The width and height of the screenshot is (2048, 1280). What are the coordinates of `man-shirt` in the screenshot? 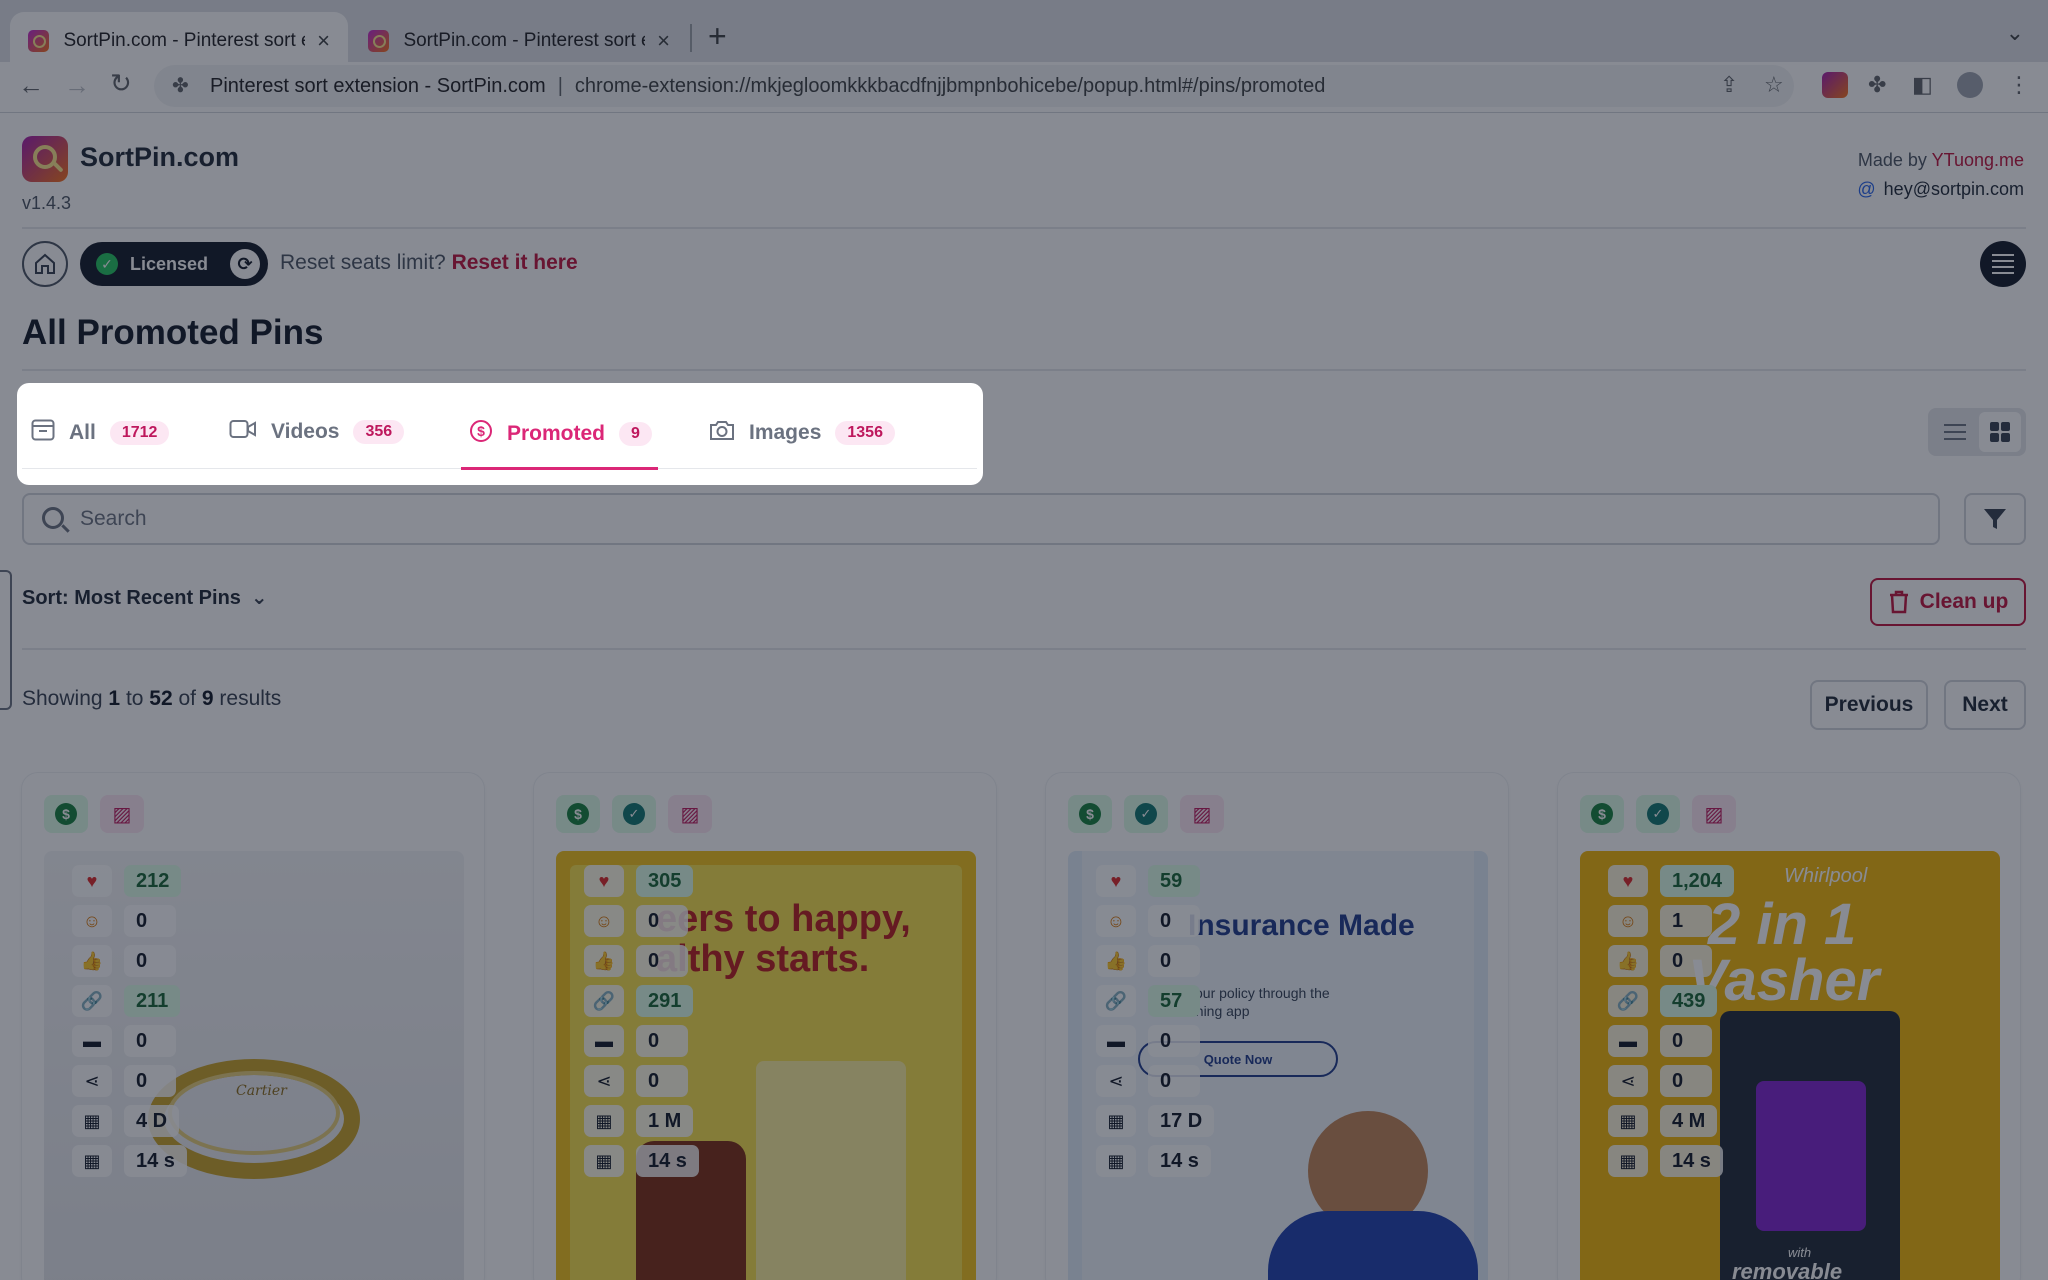 It's located at (1373, 1245).